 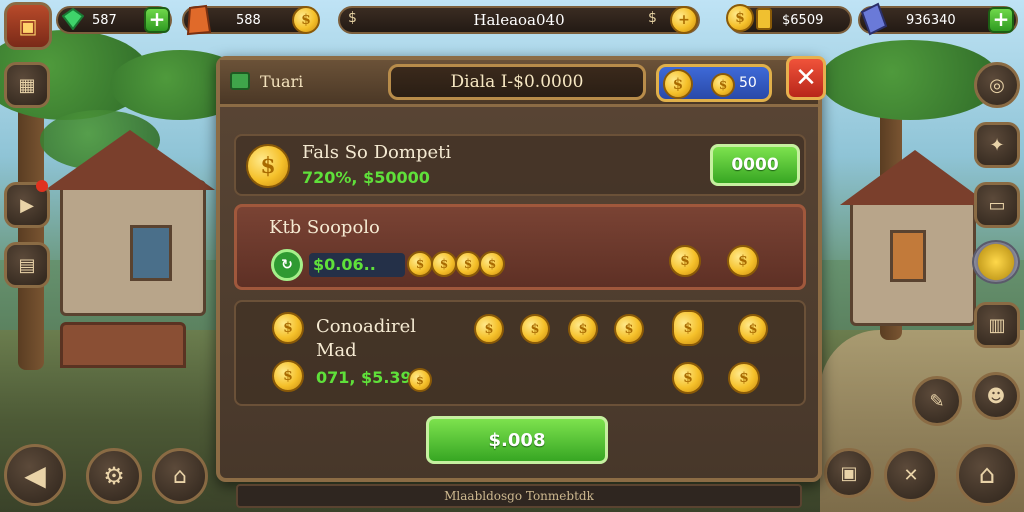 I want to click on character-icon: ☻, so click(x=996, y=396).